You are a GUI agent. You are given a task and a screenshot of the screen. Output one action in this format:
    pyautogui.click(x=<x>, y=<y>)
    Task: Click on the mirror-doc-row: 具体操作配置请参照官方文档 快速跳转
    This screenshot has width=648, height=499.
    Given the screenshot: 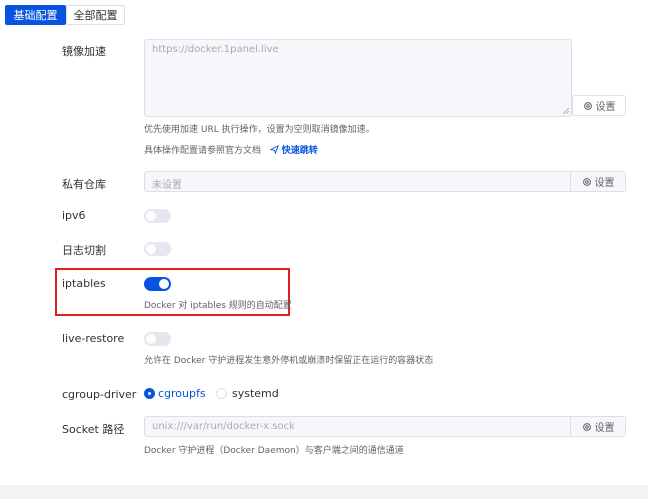 What is the action you would take?
    pyautogui.click(x=231, y=149)
    